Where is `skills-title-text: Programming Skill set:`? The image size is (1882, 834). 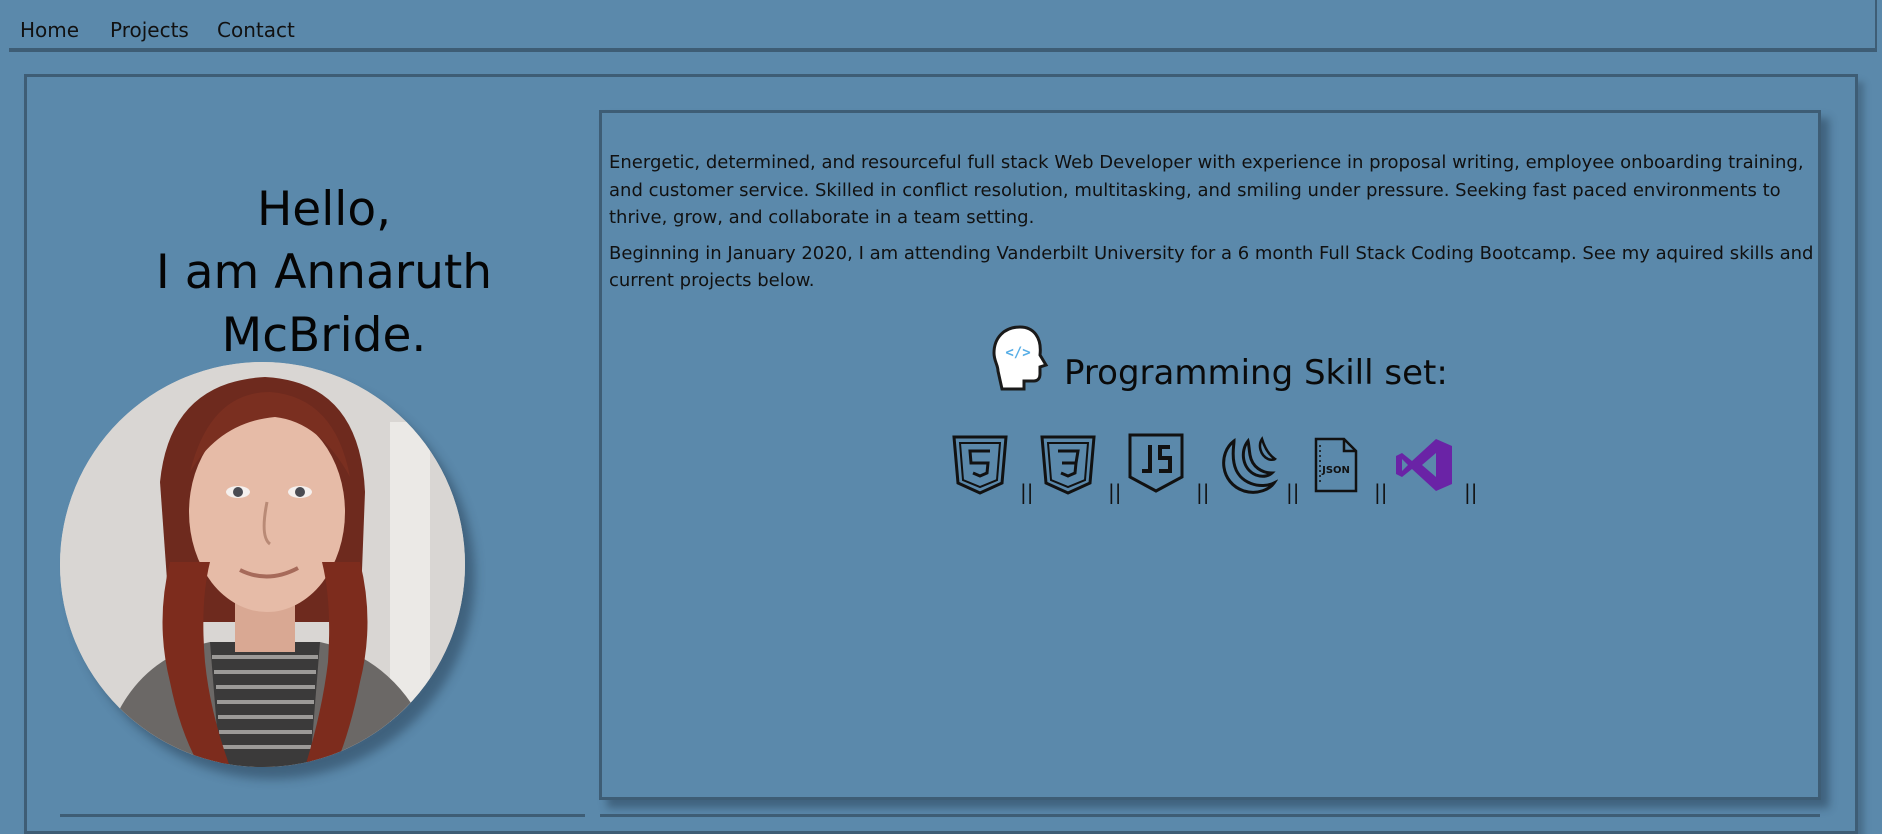 skills-title-text: Programming Skill set: is located at coordinates (1256, 373).